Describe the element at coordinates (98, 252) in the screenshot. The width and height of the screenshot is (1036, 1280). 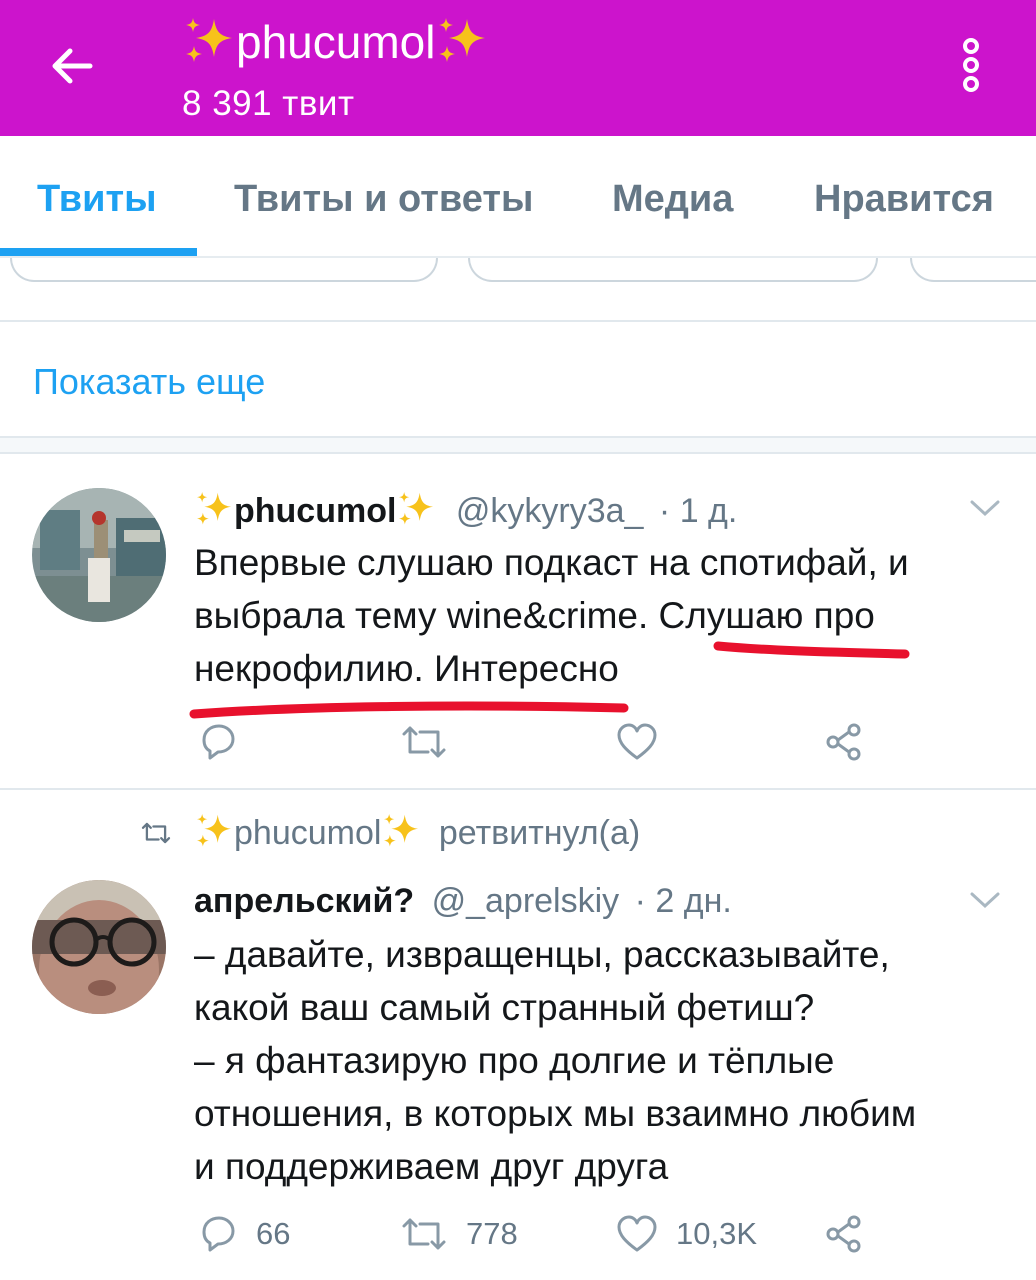
I see `active-tab-indicator` at that location.